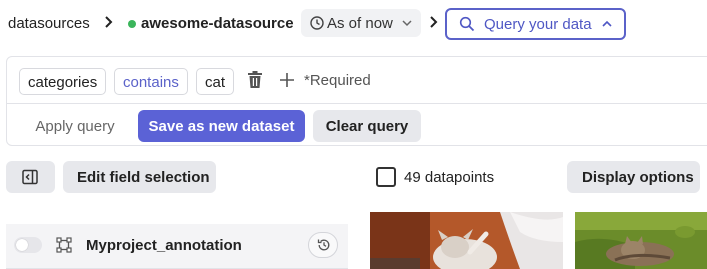 The image size is (707, 269). I want to click on clock-icon, so click(317, 23).